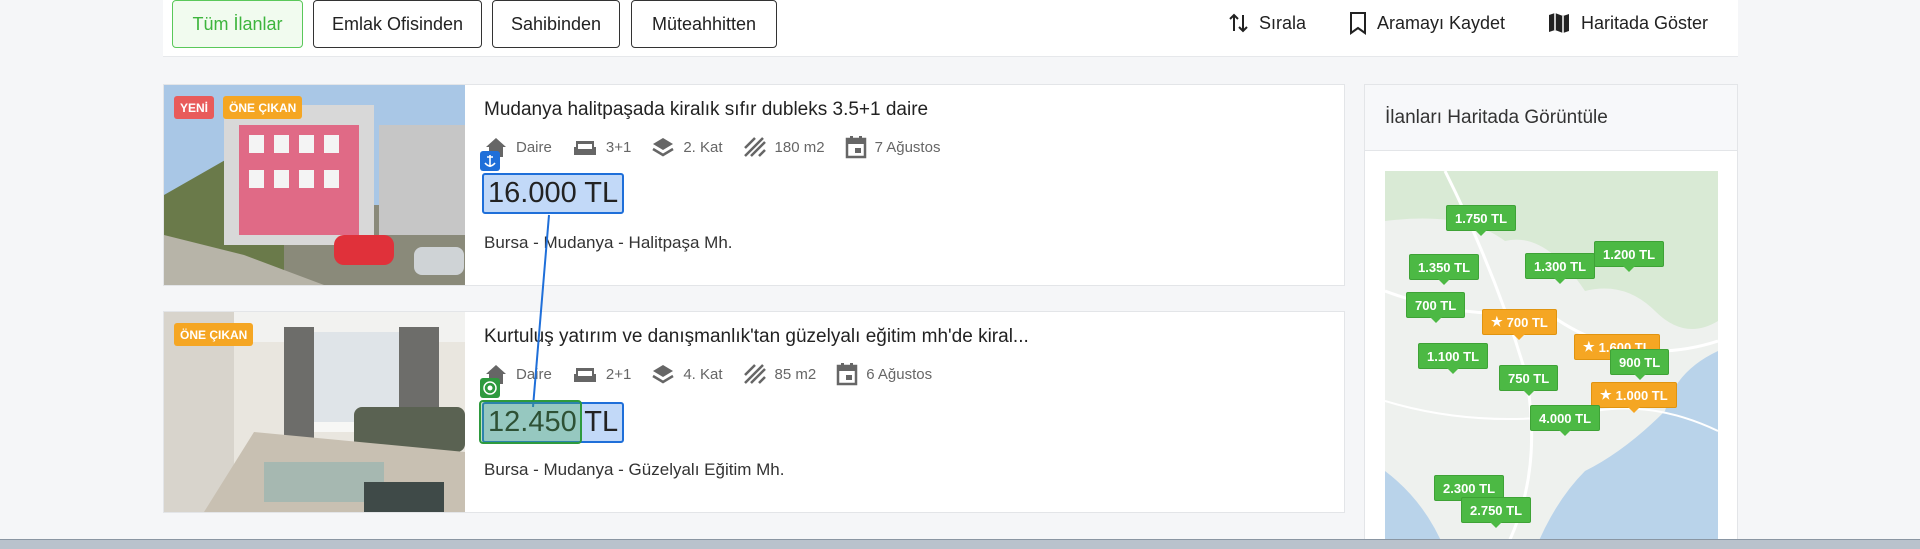 The height and width of the screenshot is (549, 1920). Describe the element at coordinates (1441, 22) in the screenshot. I see `save-search-label: Aramayı Kaydet` at that location.